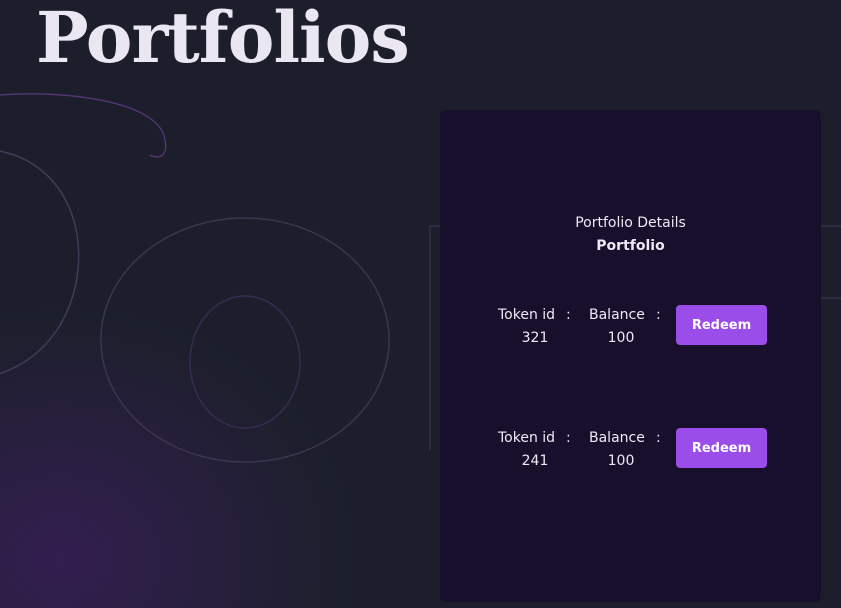  Describe the element at coordinates (630, 452) in the screenshot. I see `token-row: Token id : 241 Balance : 100 Redeem` at that location.